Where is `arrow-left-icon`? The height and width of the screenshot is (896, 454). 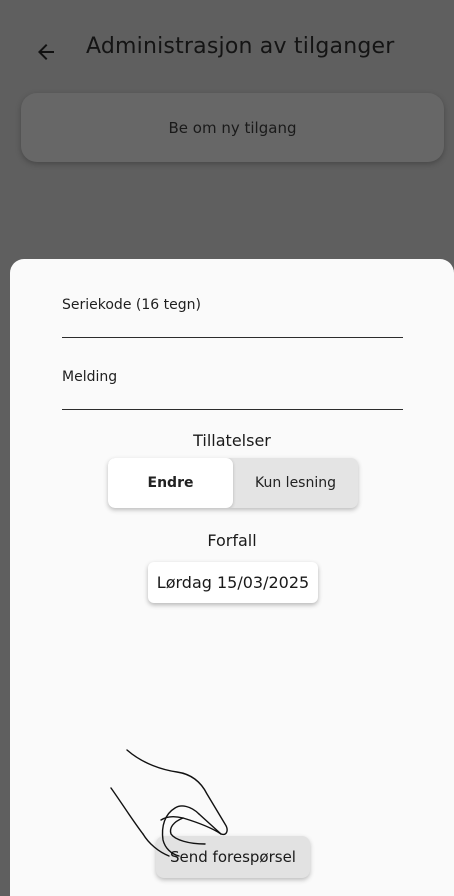
arrow-left-icon is located at coordinates (46, 52).